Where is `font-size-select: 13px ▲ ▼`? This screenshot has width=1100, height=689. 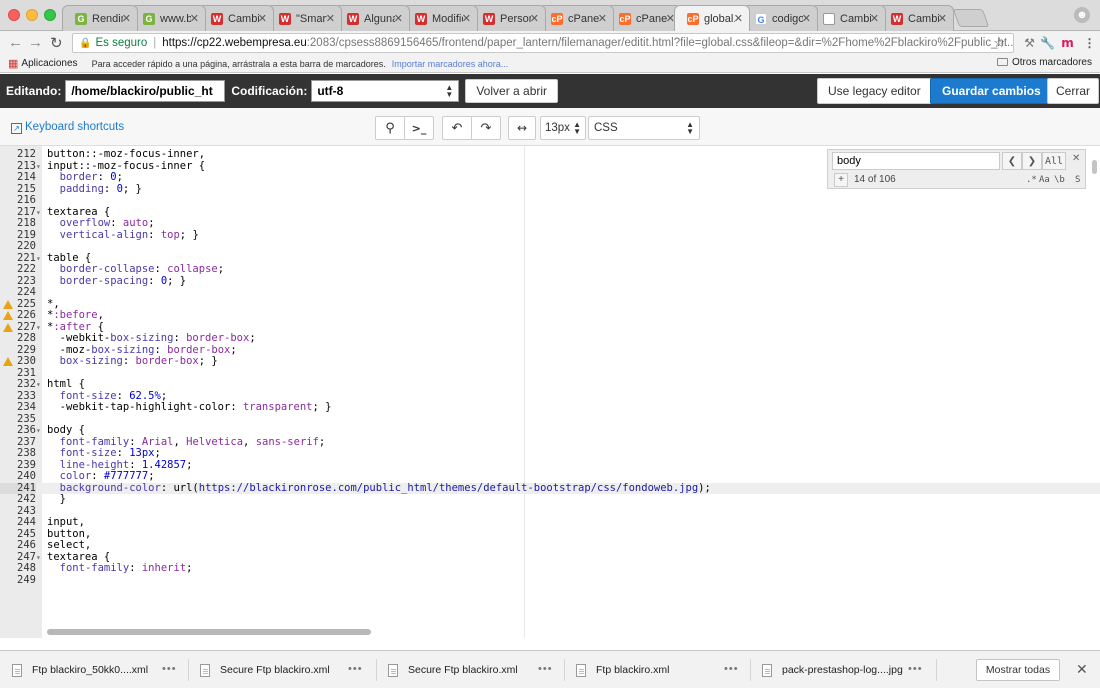 font-size-select: 13px ▲ ▼ is located at coordinates (563, 128).